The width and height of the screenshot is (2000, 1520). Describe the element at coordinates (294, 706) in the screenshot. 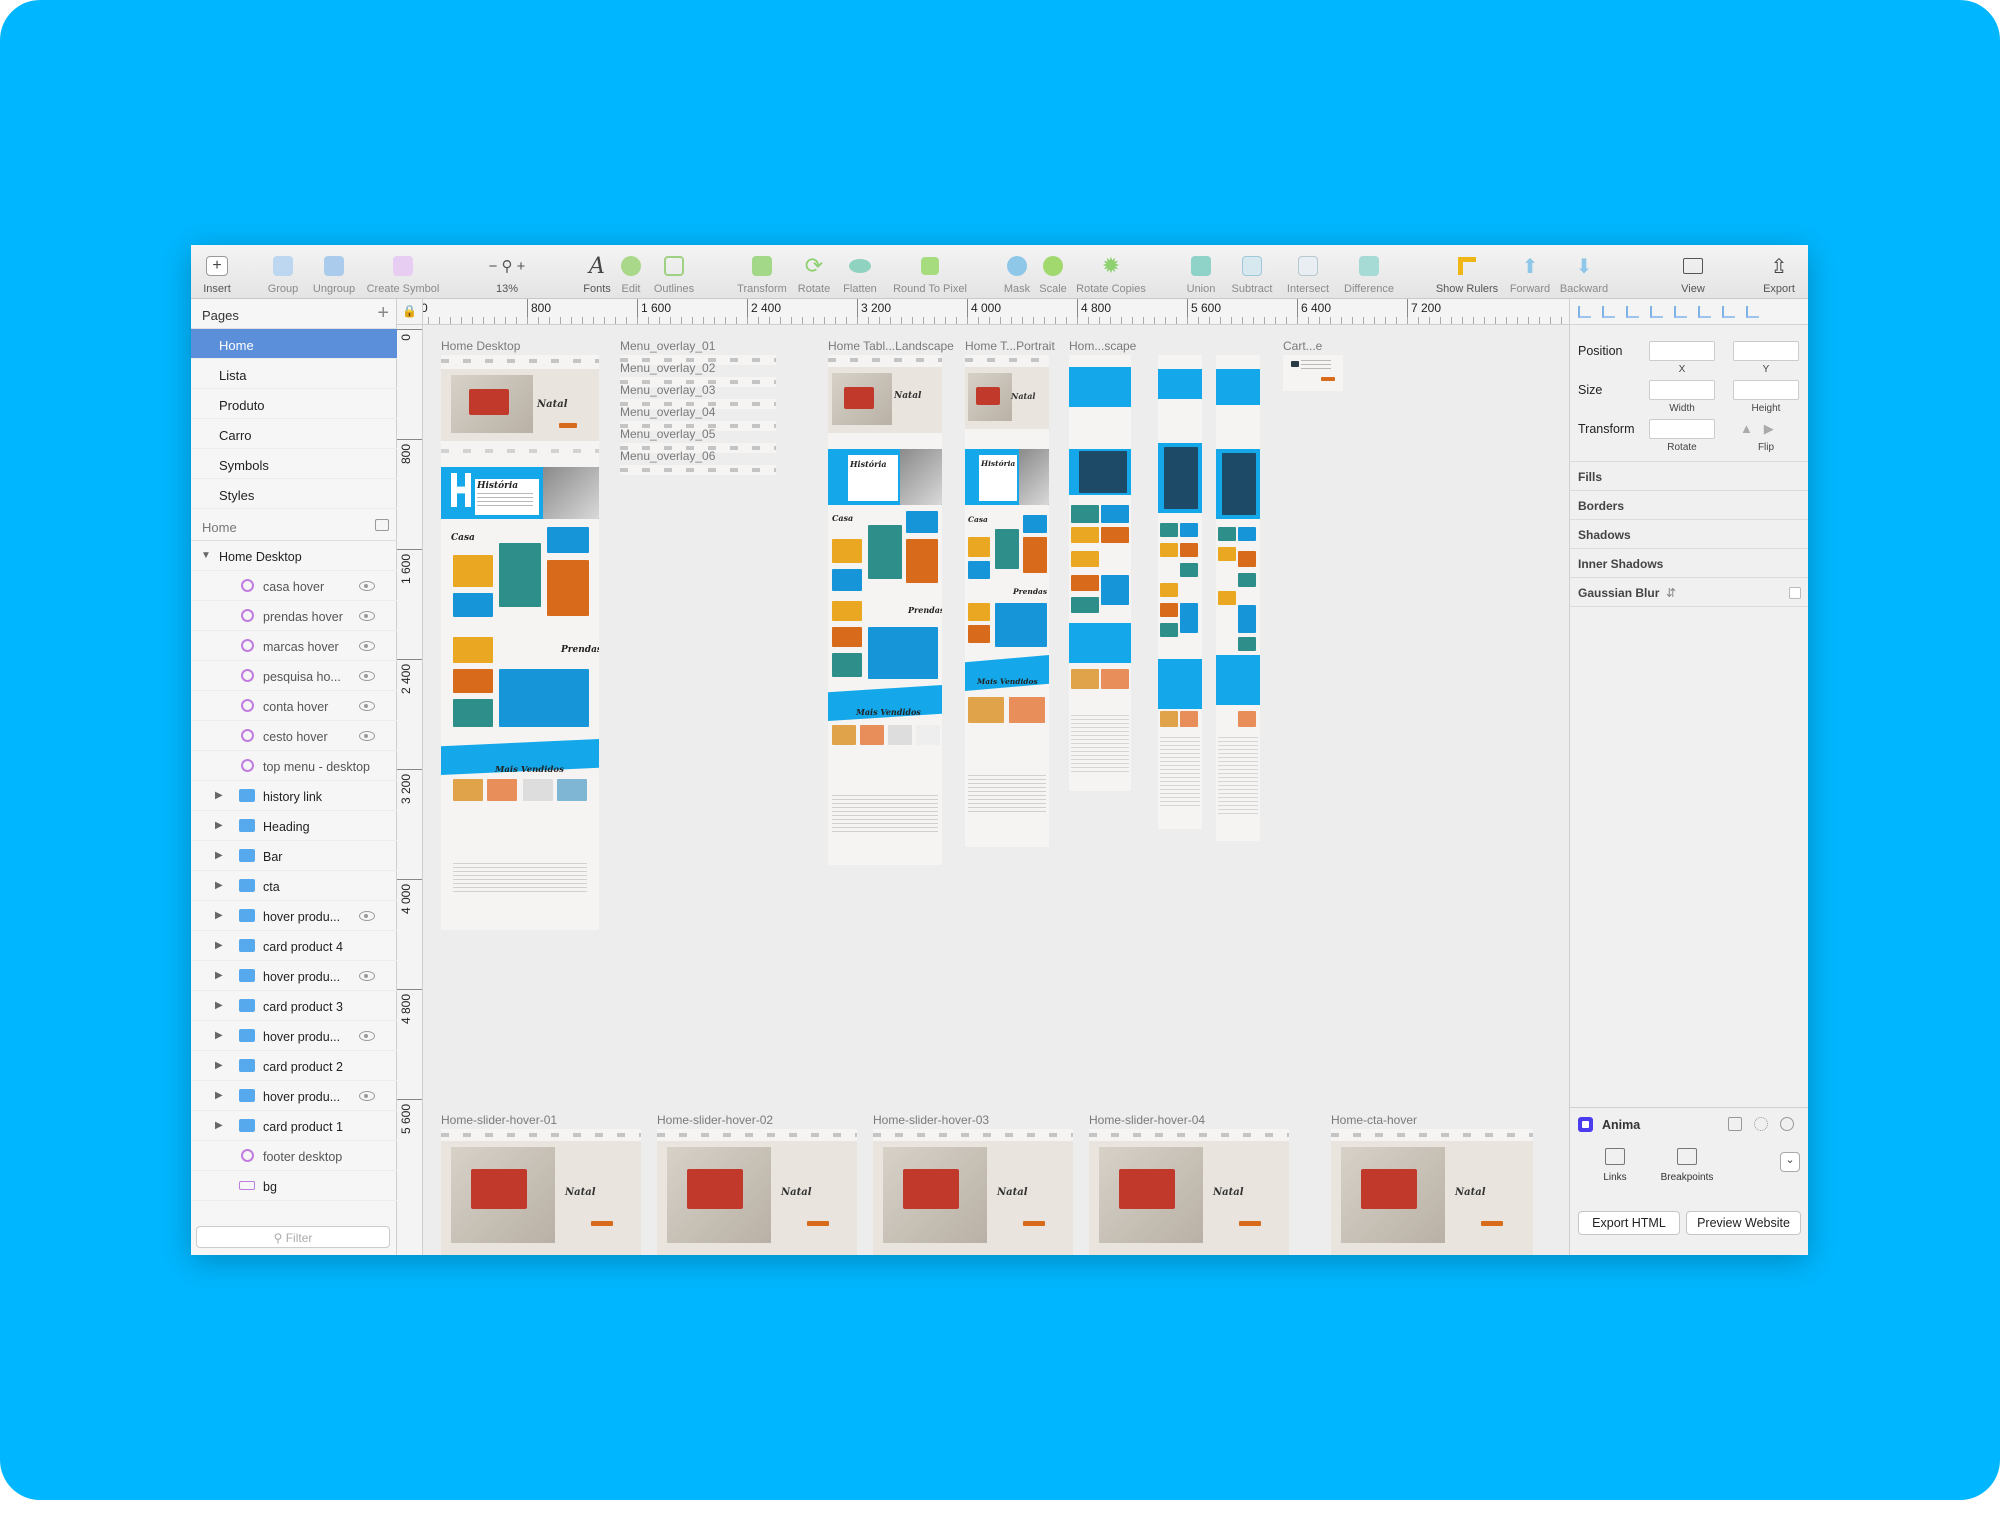

I see `layer-row: conta hover` at that location.